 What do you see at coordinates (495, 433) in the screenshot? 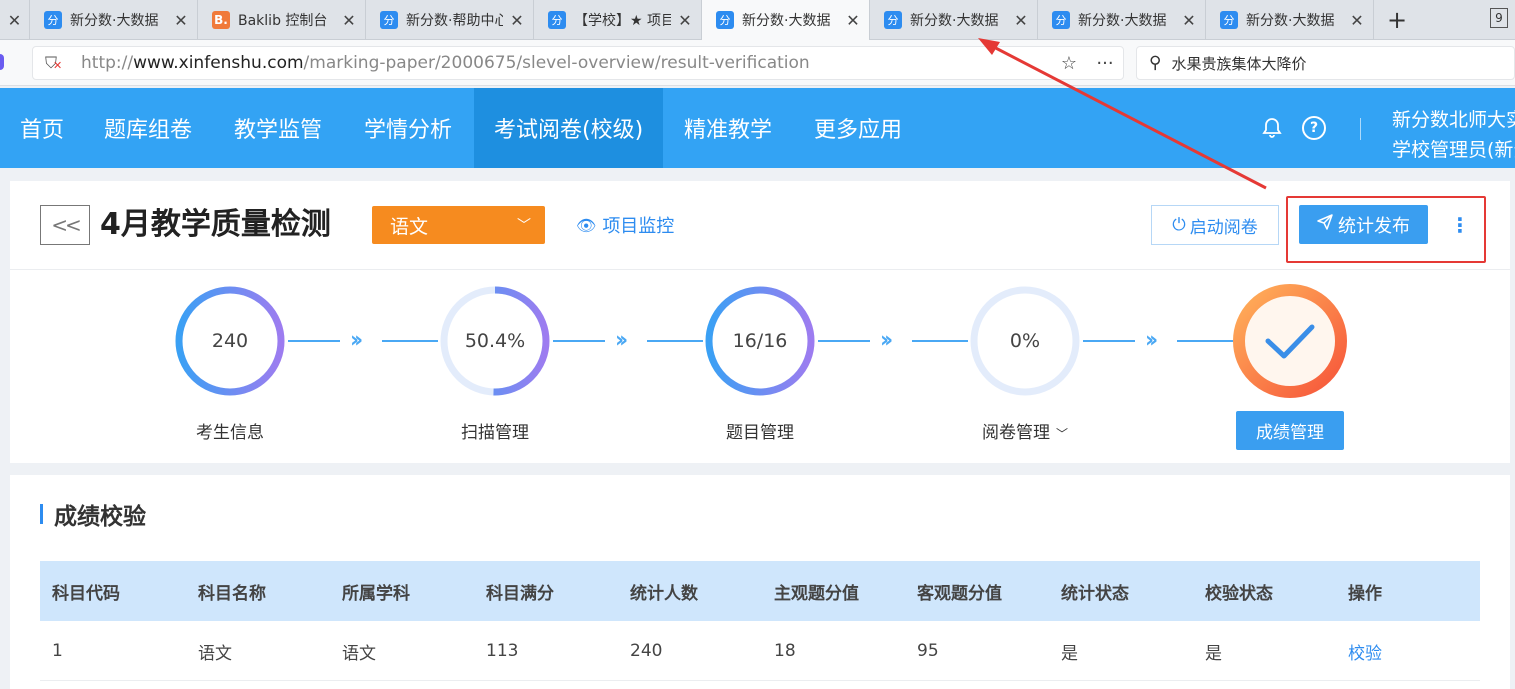
I see `step-label: 扫描管理` at bounding box center [495, 433].